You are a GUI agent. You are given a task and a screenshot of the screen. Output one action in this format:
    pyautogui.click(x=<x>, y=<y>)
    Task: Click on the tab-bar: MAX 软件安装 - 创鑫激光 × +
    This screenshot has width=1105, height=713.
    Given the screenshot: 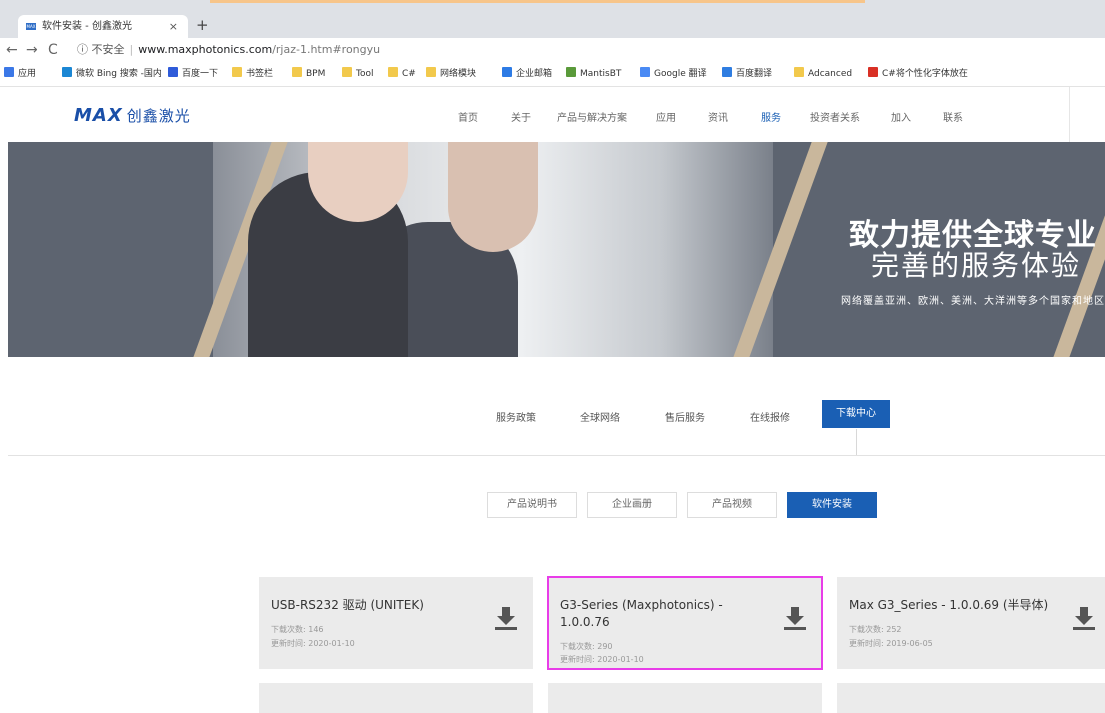 What is the action you would take?
    pyautogui.click(x=552, y=25)
    